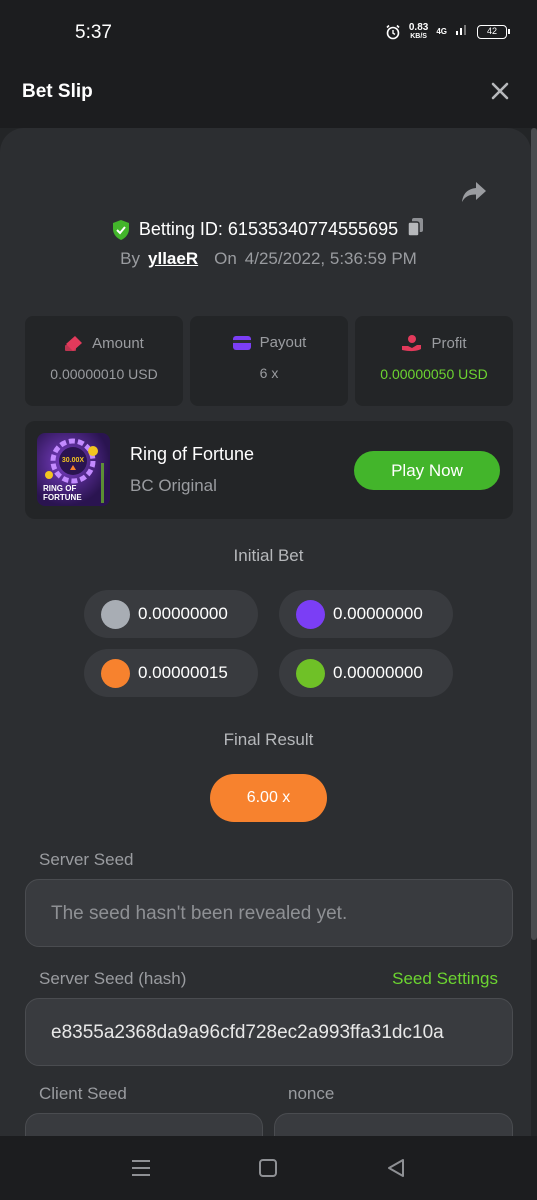 Image resolution: width=537 pixels, height=1200 pixels. I want to click on ring-of-fortune-logo: 30.00X RING OF FORTUNE, so click(73, 470).